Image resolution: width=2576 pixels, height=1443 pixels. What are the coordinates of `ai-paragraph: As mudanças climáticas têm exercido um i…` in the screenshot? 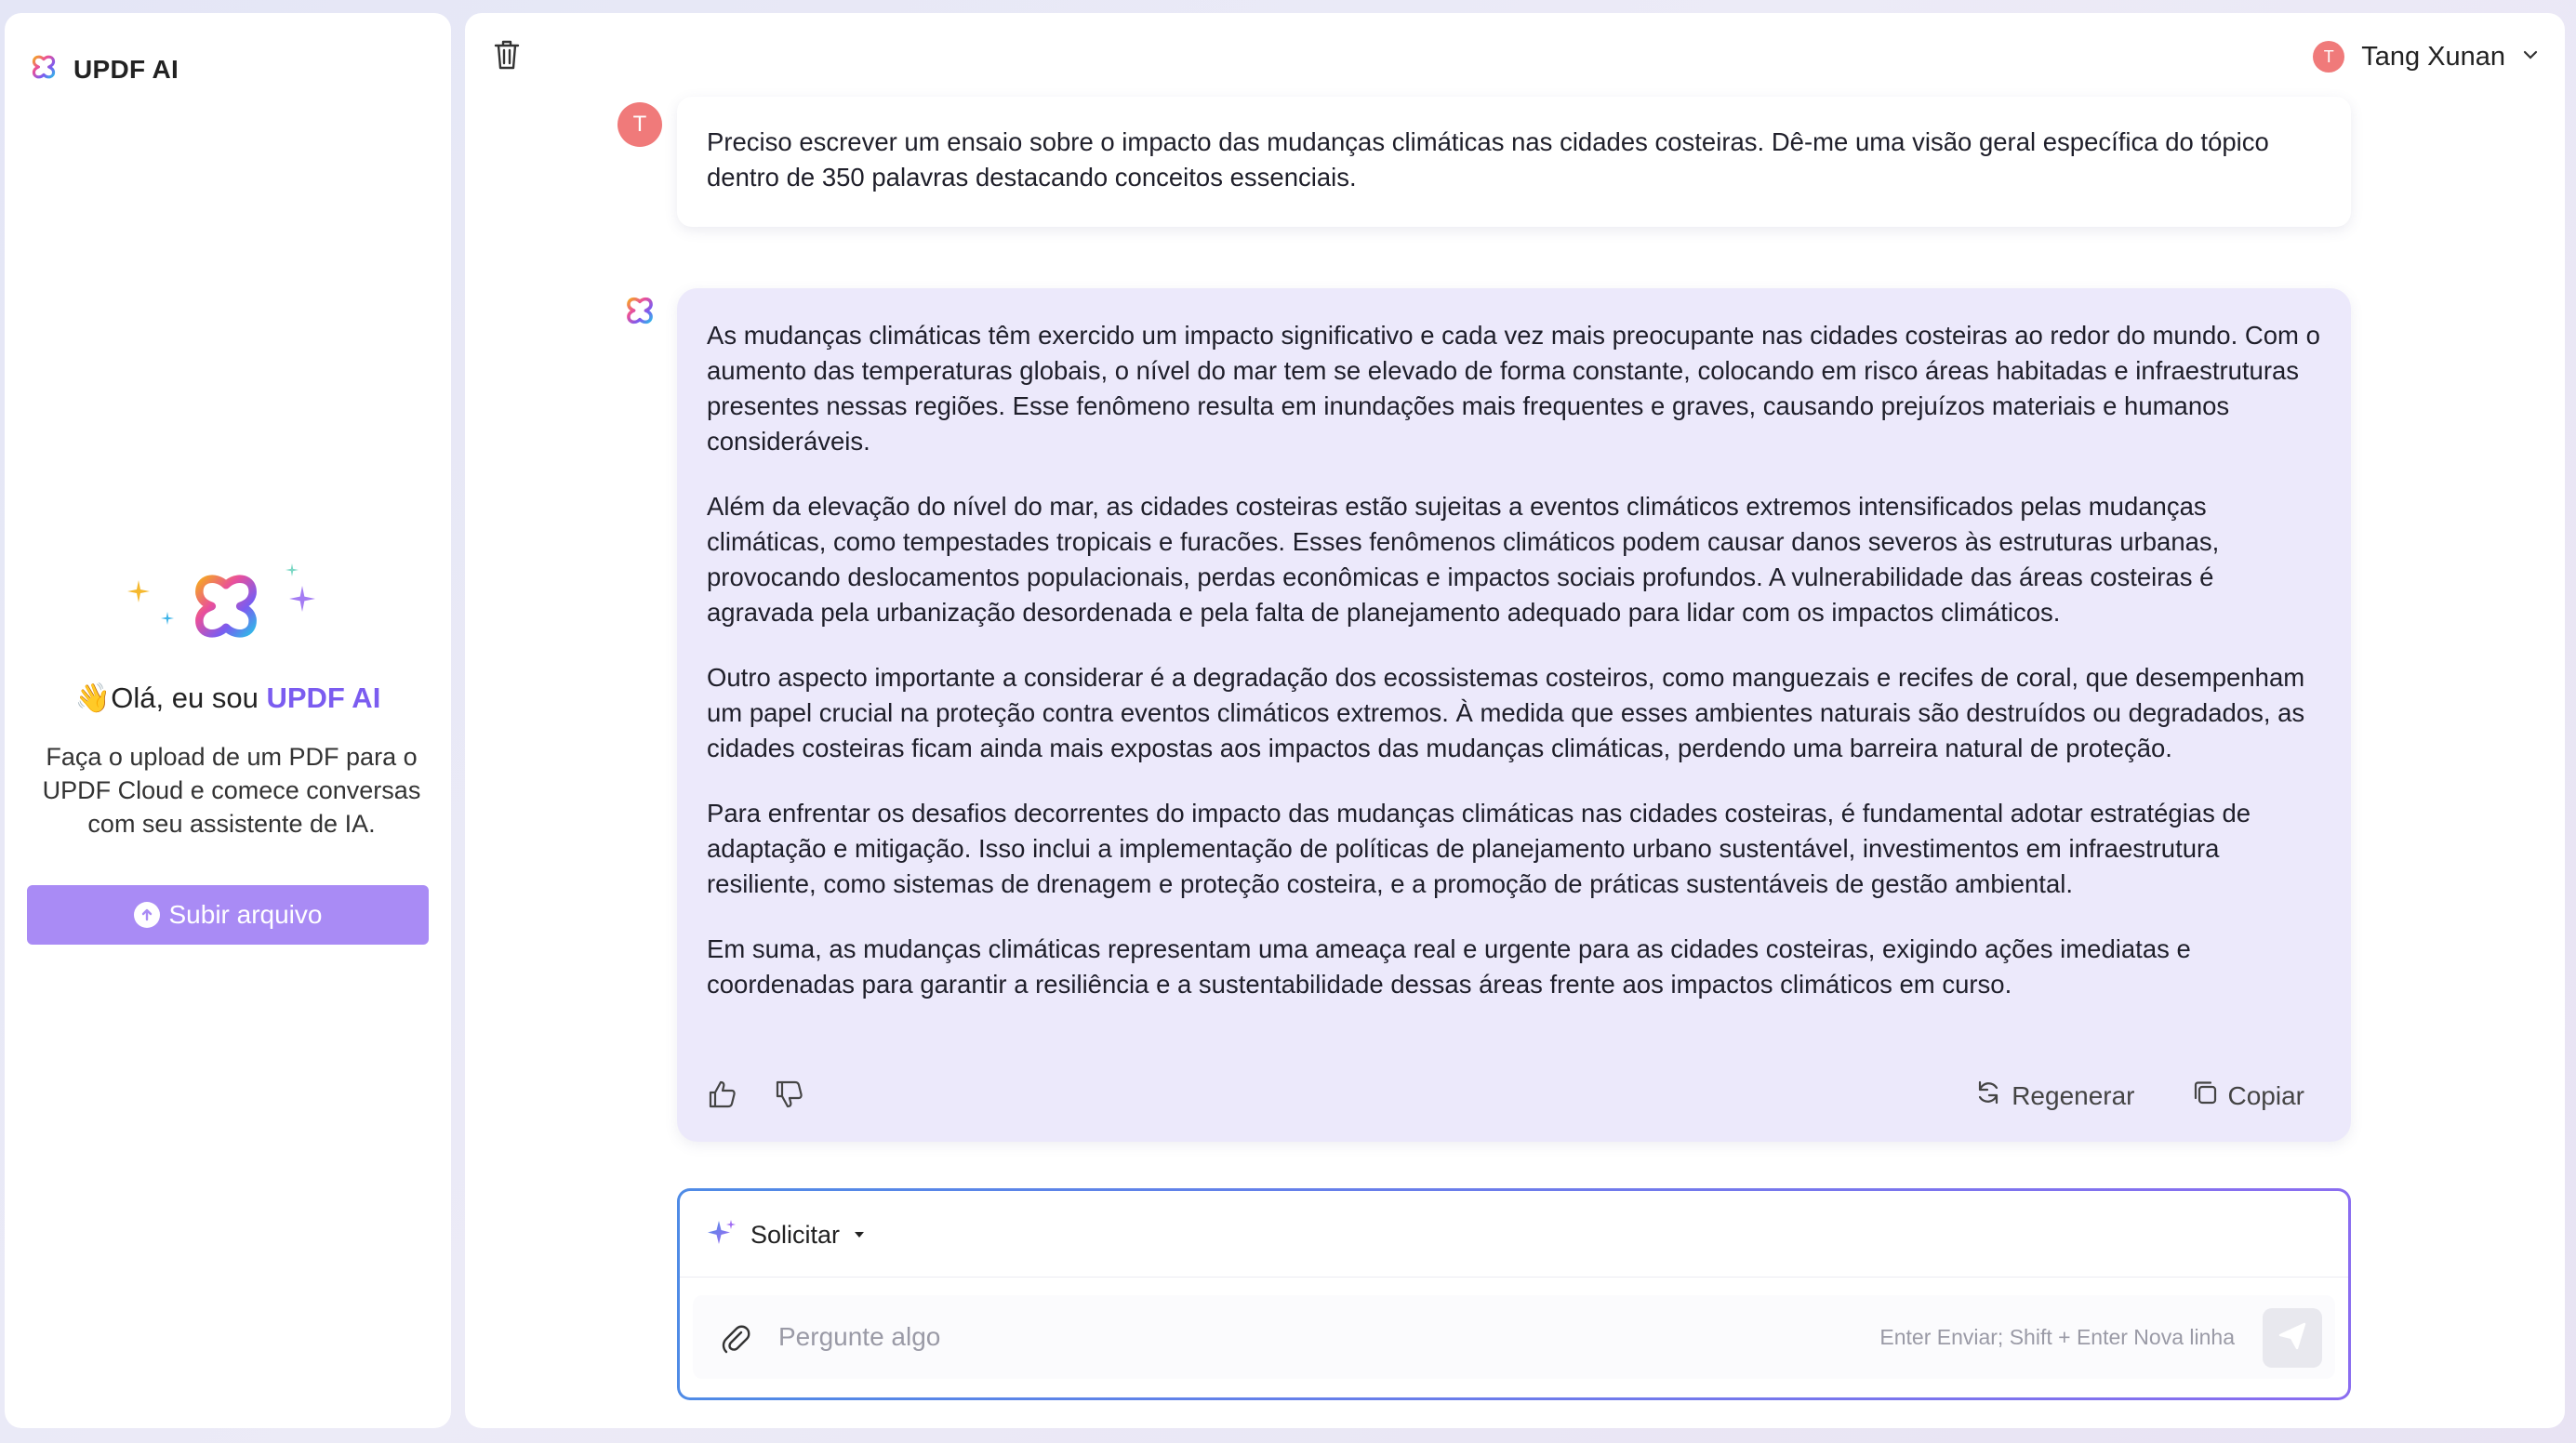 It's located at (1513, 388).